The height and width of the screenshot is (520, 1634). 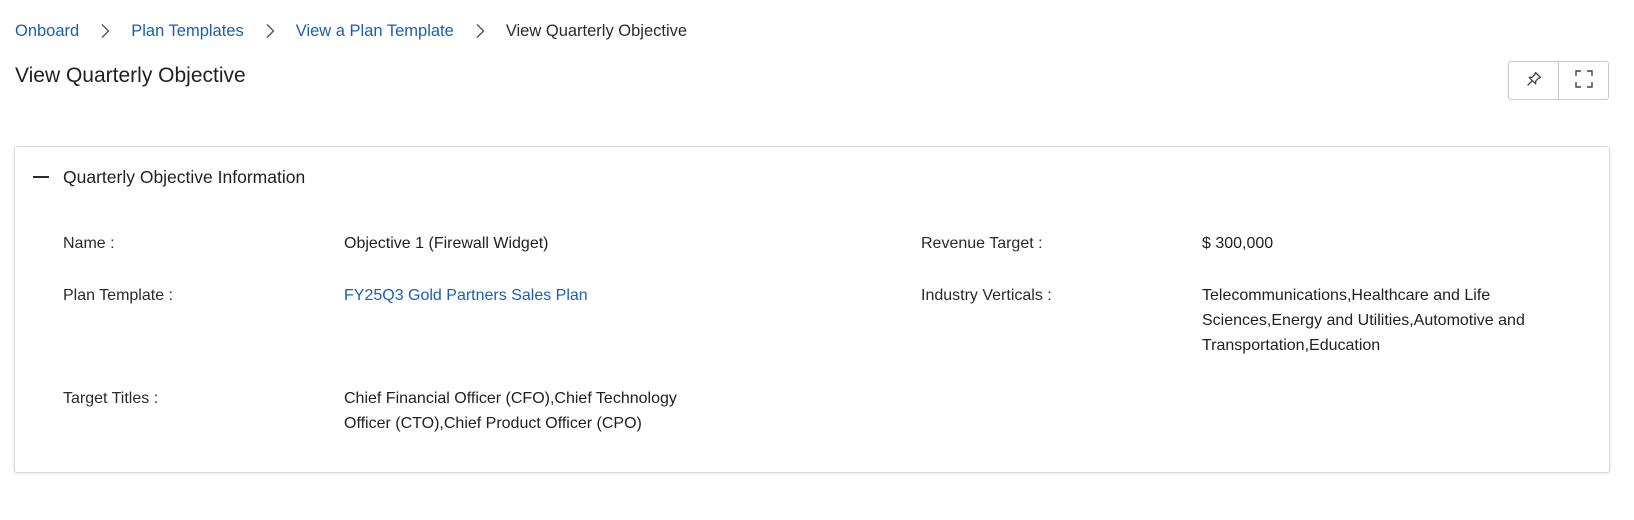 What do you see at coordinates (184, 176) in the screenshot?
I see `section-title: Quarterly Objective Information` at bounding box center [184, 176].